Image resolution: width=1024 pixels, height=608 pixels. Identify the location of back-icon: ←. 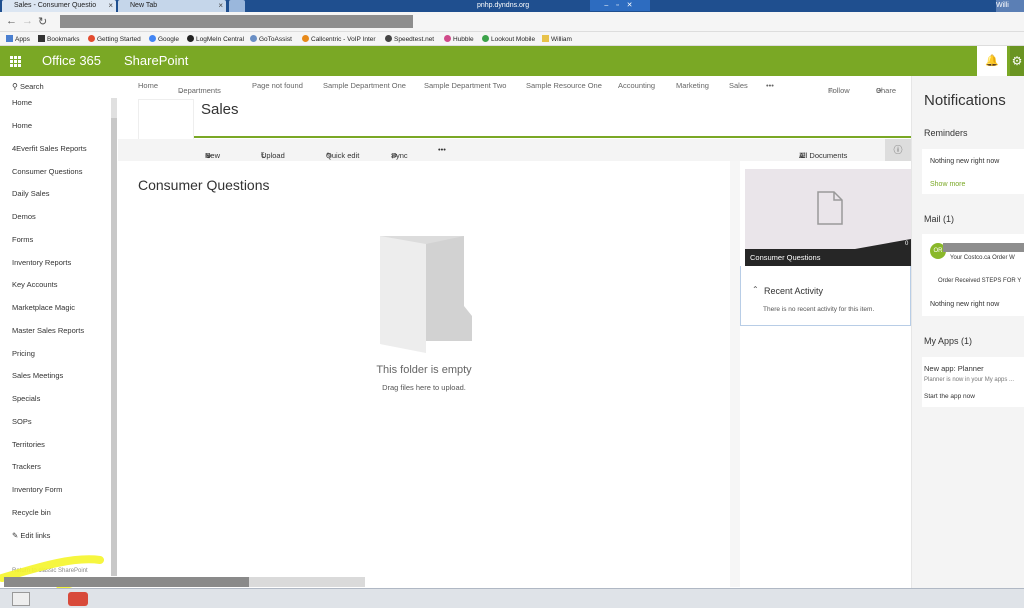
(11, 21).